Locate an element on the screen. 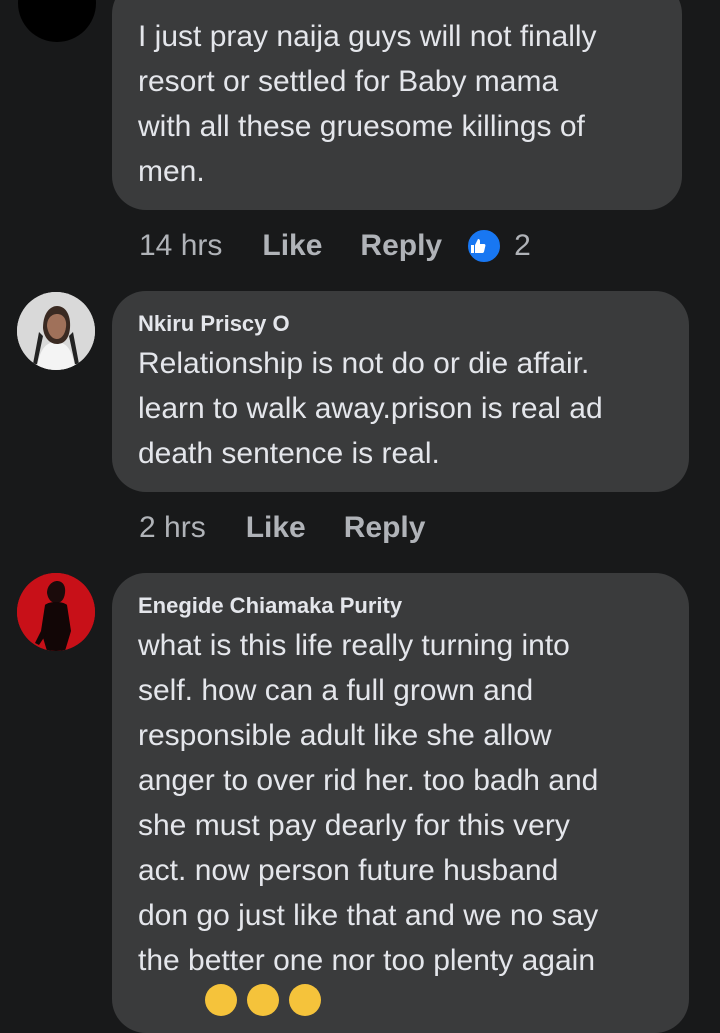 The width and height of the screenshot is (720, 1033). emoji-row is located at coordinates (263, 1000).